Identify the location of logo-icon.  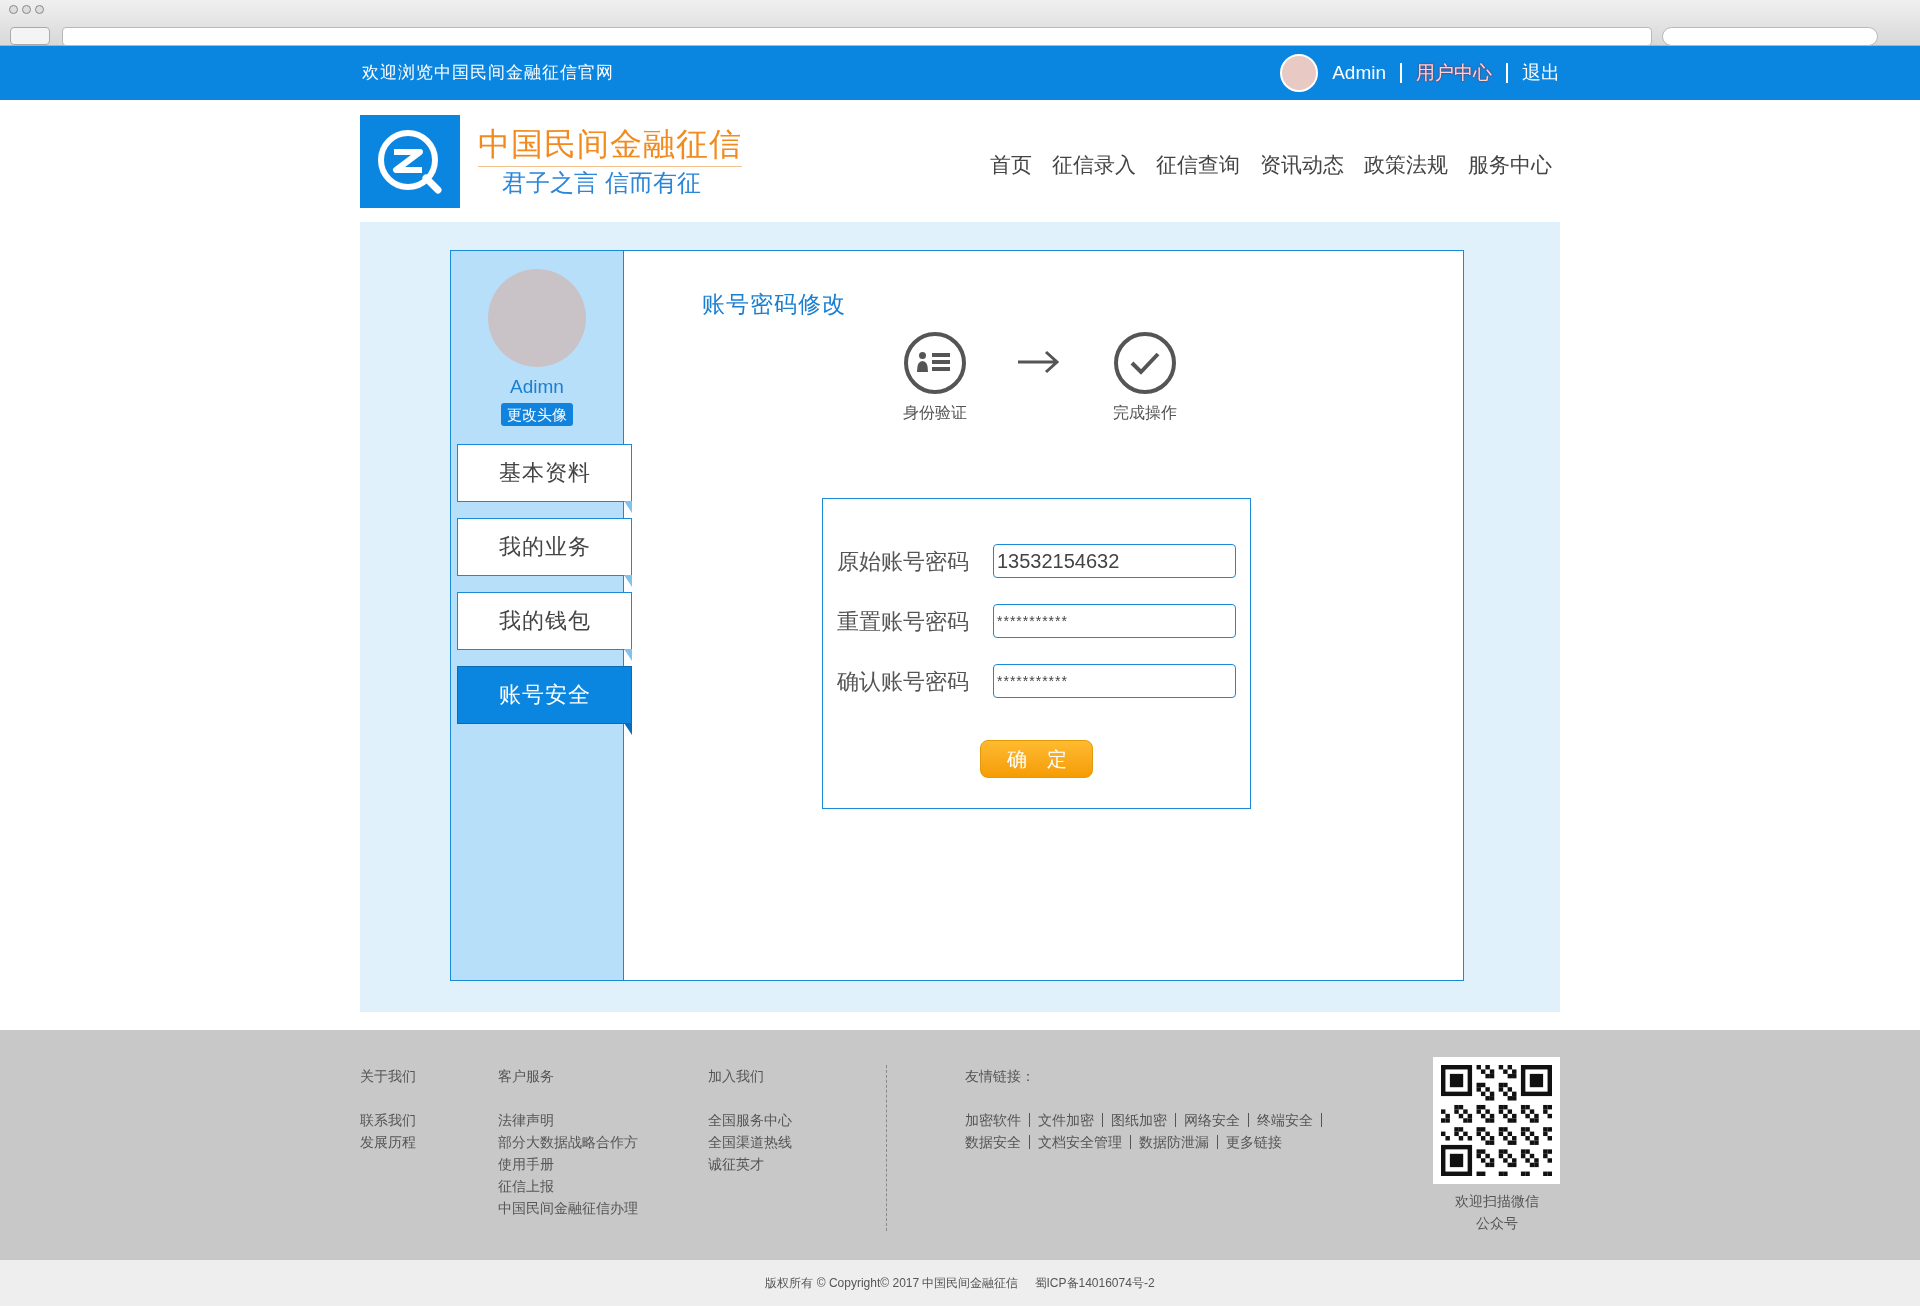
(410, 161).